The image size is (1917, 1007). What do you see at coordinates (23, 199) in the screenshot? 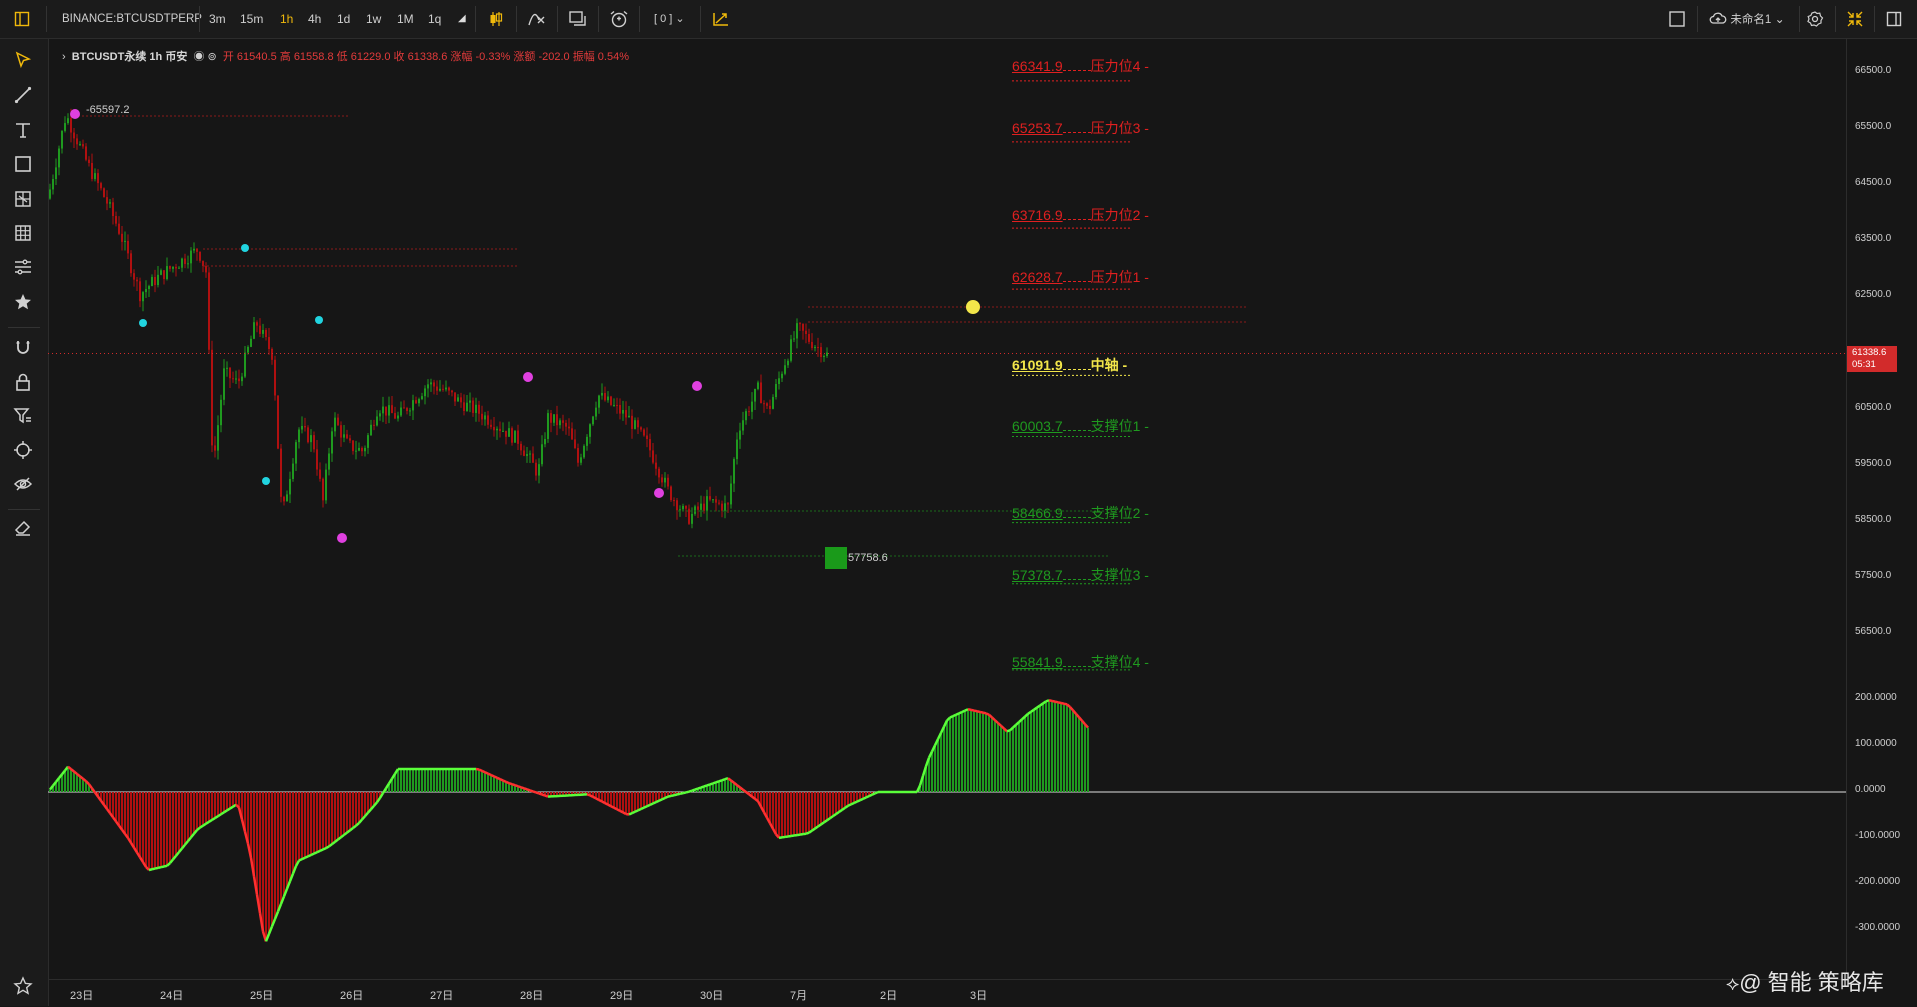
I see `pattern-tool-icon` at bounding box center [23, 199].